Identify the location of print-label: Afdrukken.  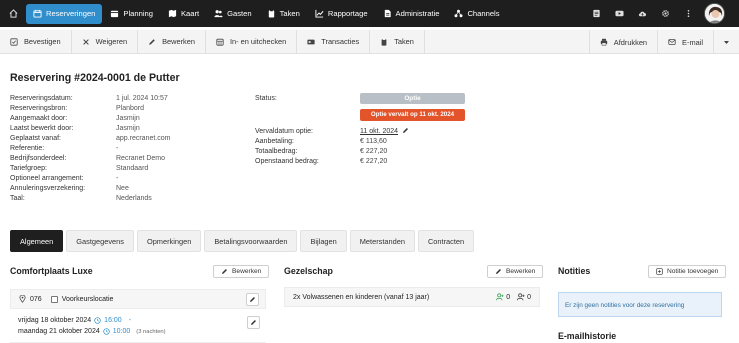
(630, 42).